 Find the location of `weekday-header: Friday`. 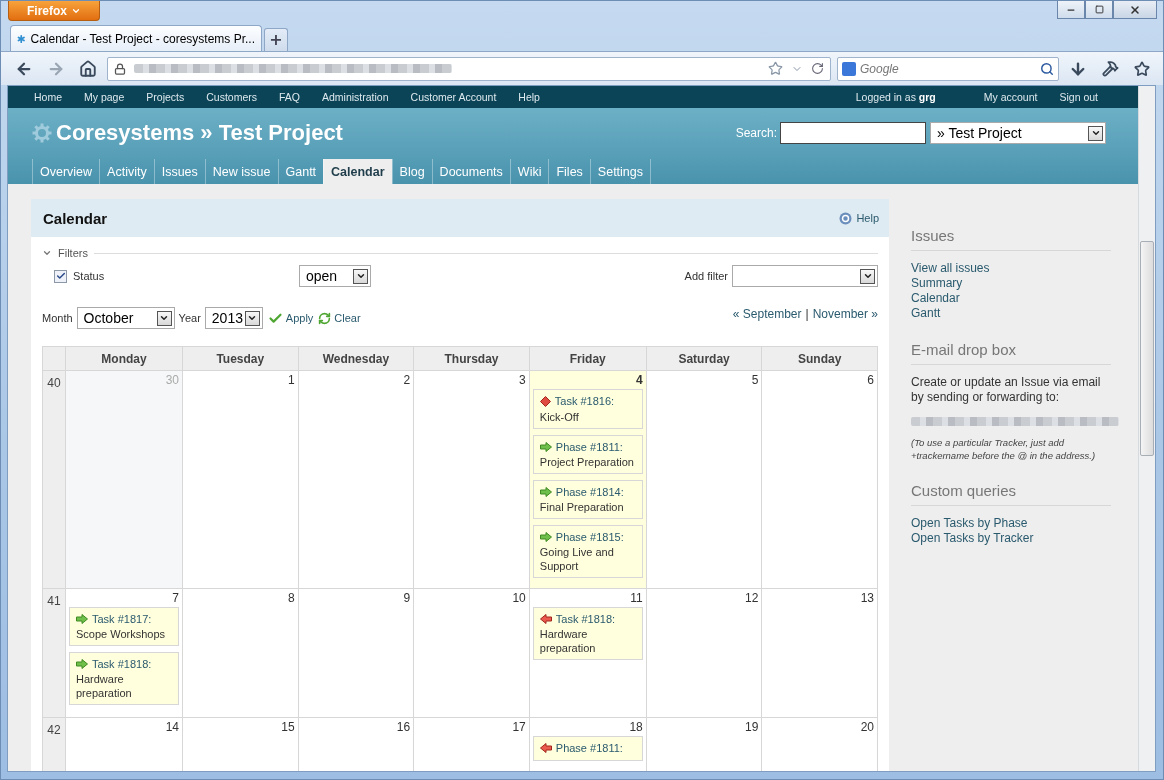

weekday-header: Friday is located at coordinates (588, 359).